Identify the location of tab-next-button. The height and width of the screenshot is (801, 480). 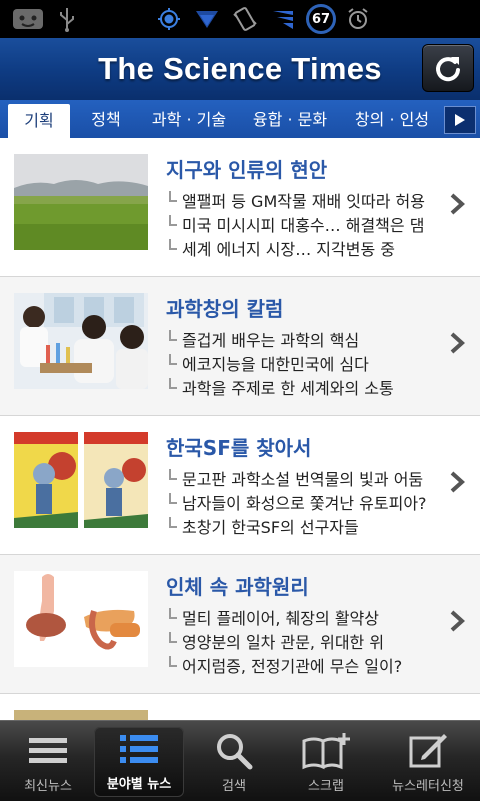
(460, 120).